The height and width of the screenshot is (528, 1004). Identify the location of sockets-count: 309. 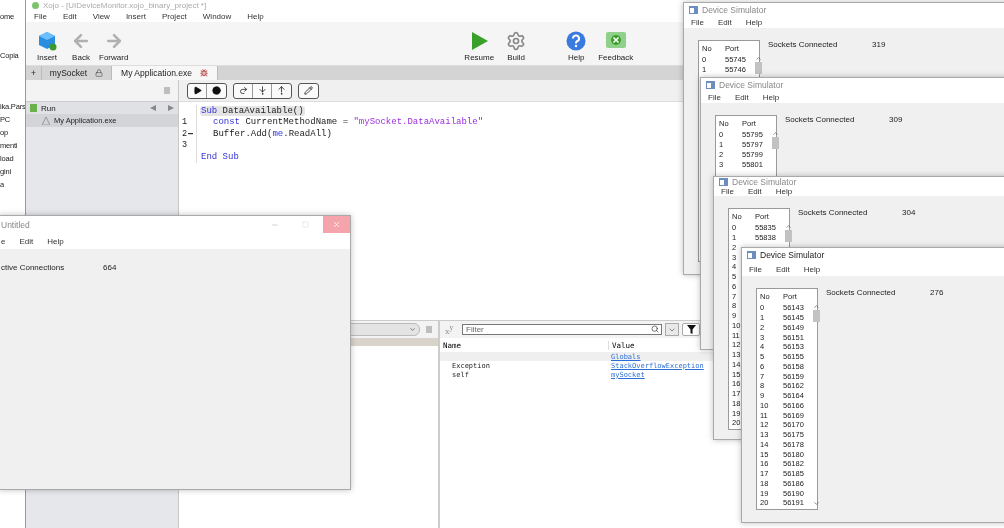
(896, 119).